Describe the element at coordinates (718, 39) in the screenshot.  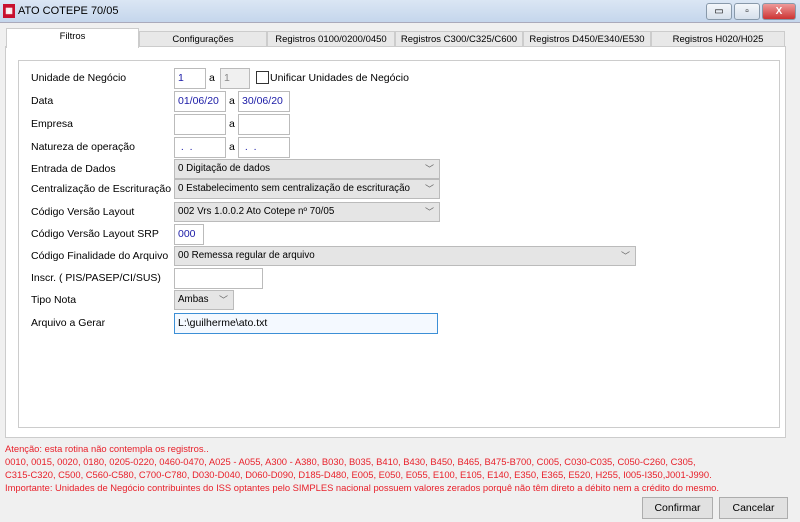
I see `tab-registros-h020: Registros H020/H025` at that location.